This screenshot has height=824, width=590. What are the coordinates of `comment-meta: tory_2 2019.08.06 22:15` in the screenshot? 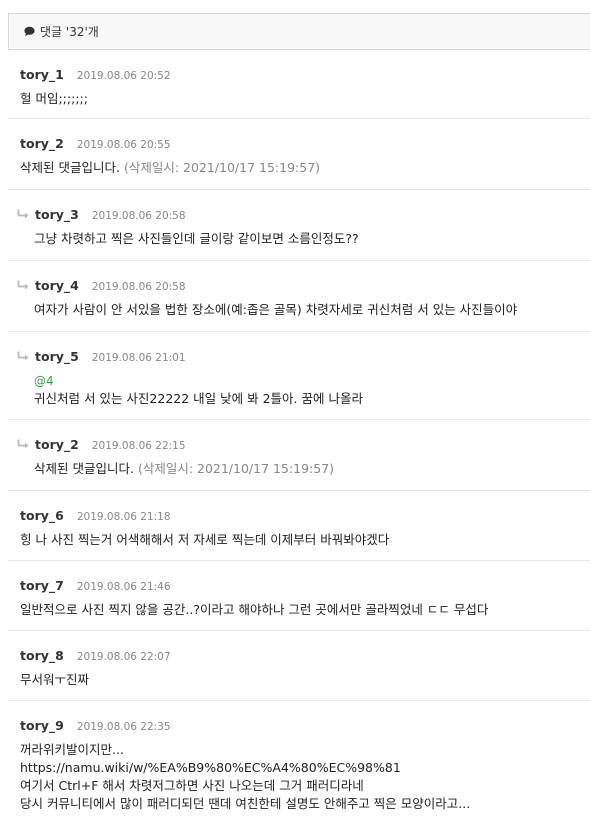 It's located at (101, 444).